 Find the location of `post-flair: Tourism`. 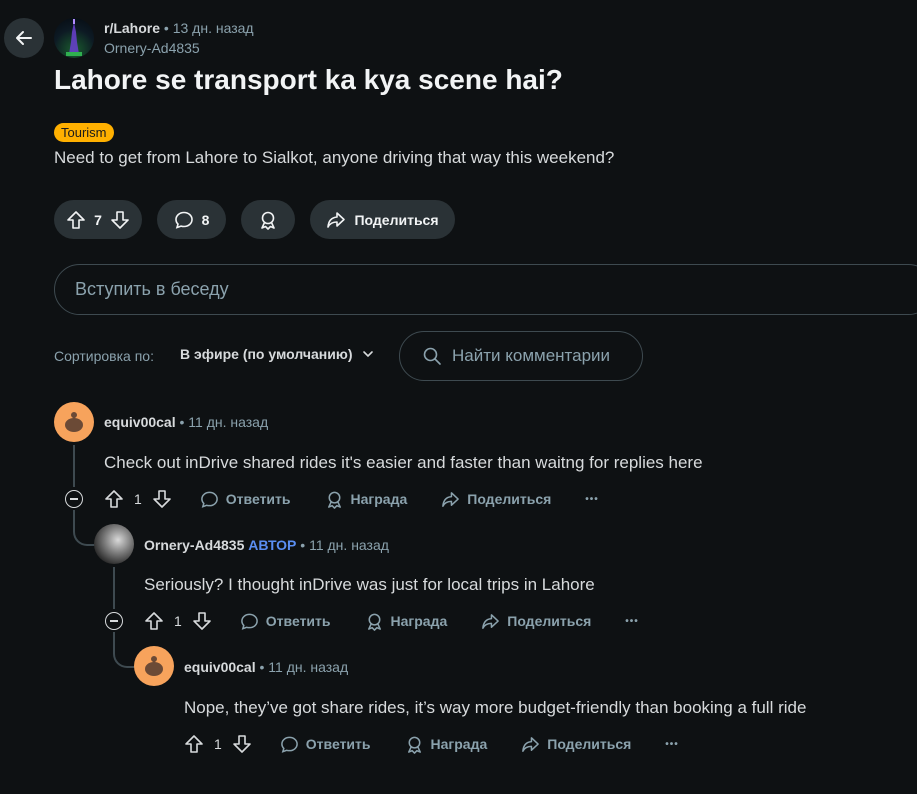

post-flair: Tourism is located at coordinates (84, 132).